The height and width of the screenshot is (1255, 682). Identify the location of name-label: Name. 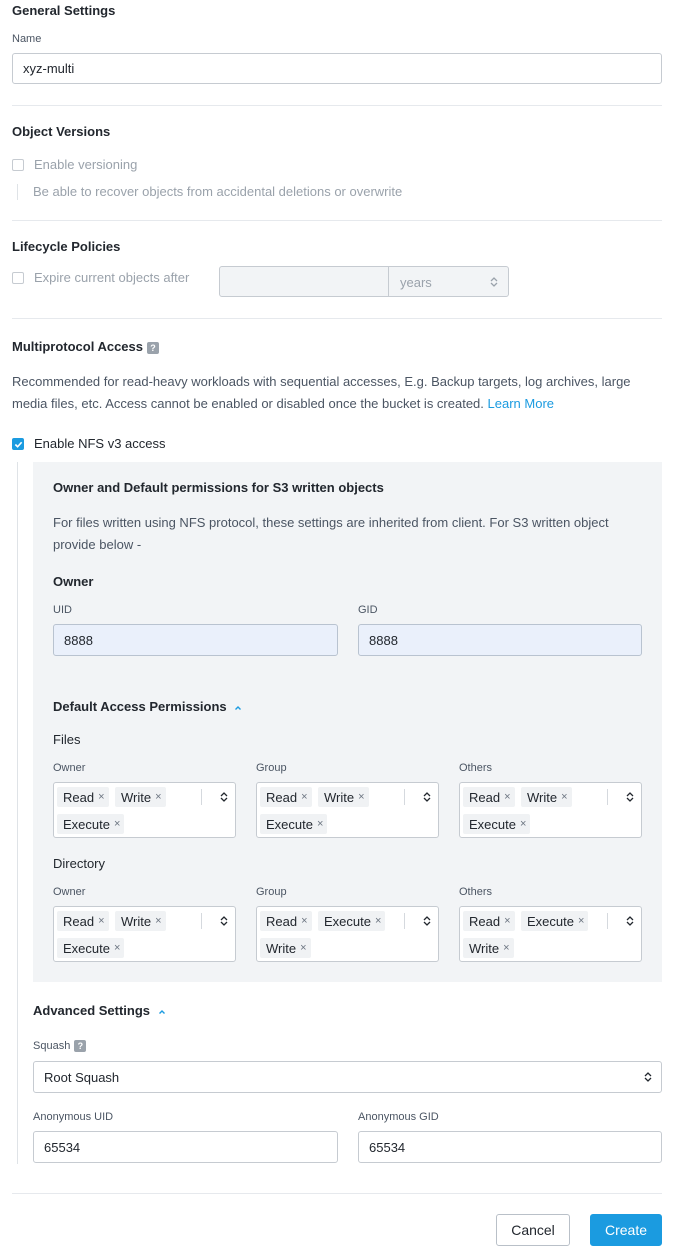
(27, 39).